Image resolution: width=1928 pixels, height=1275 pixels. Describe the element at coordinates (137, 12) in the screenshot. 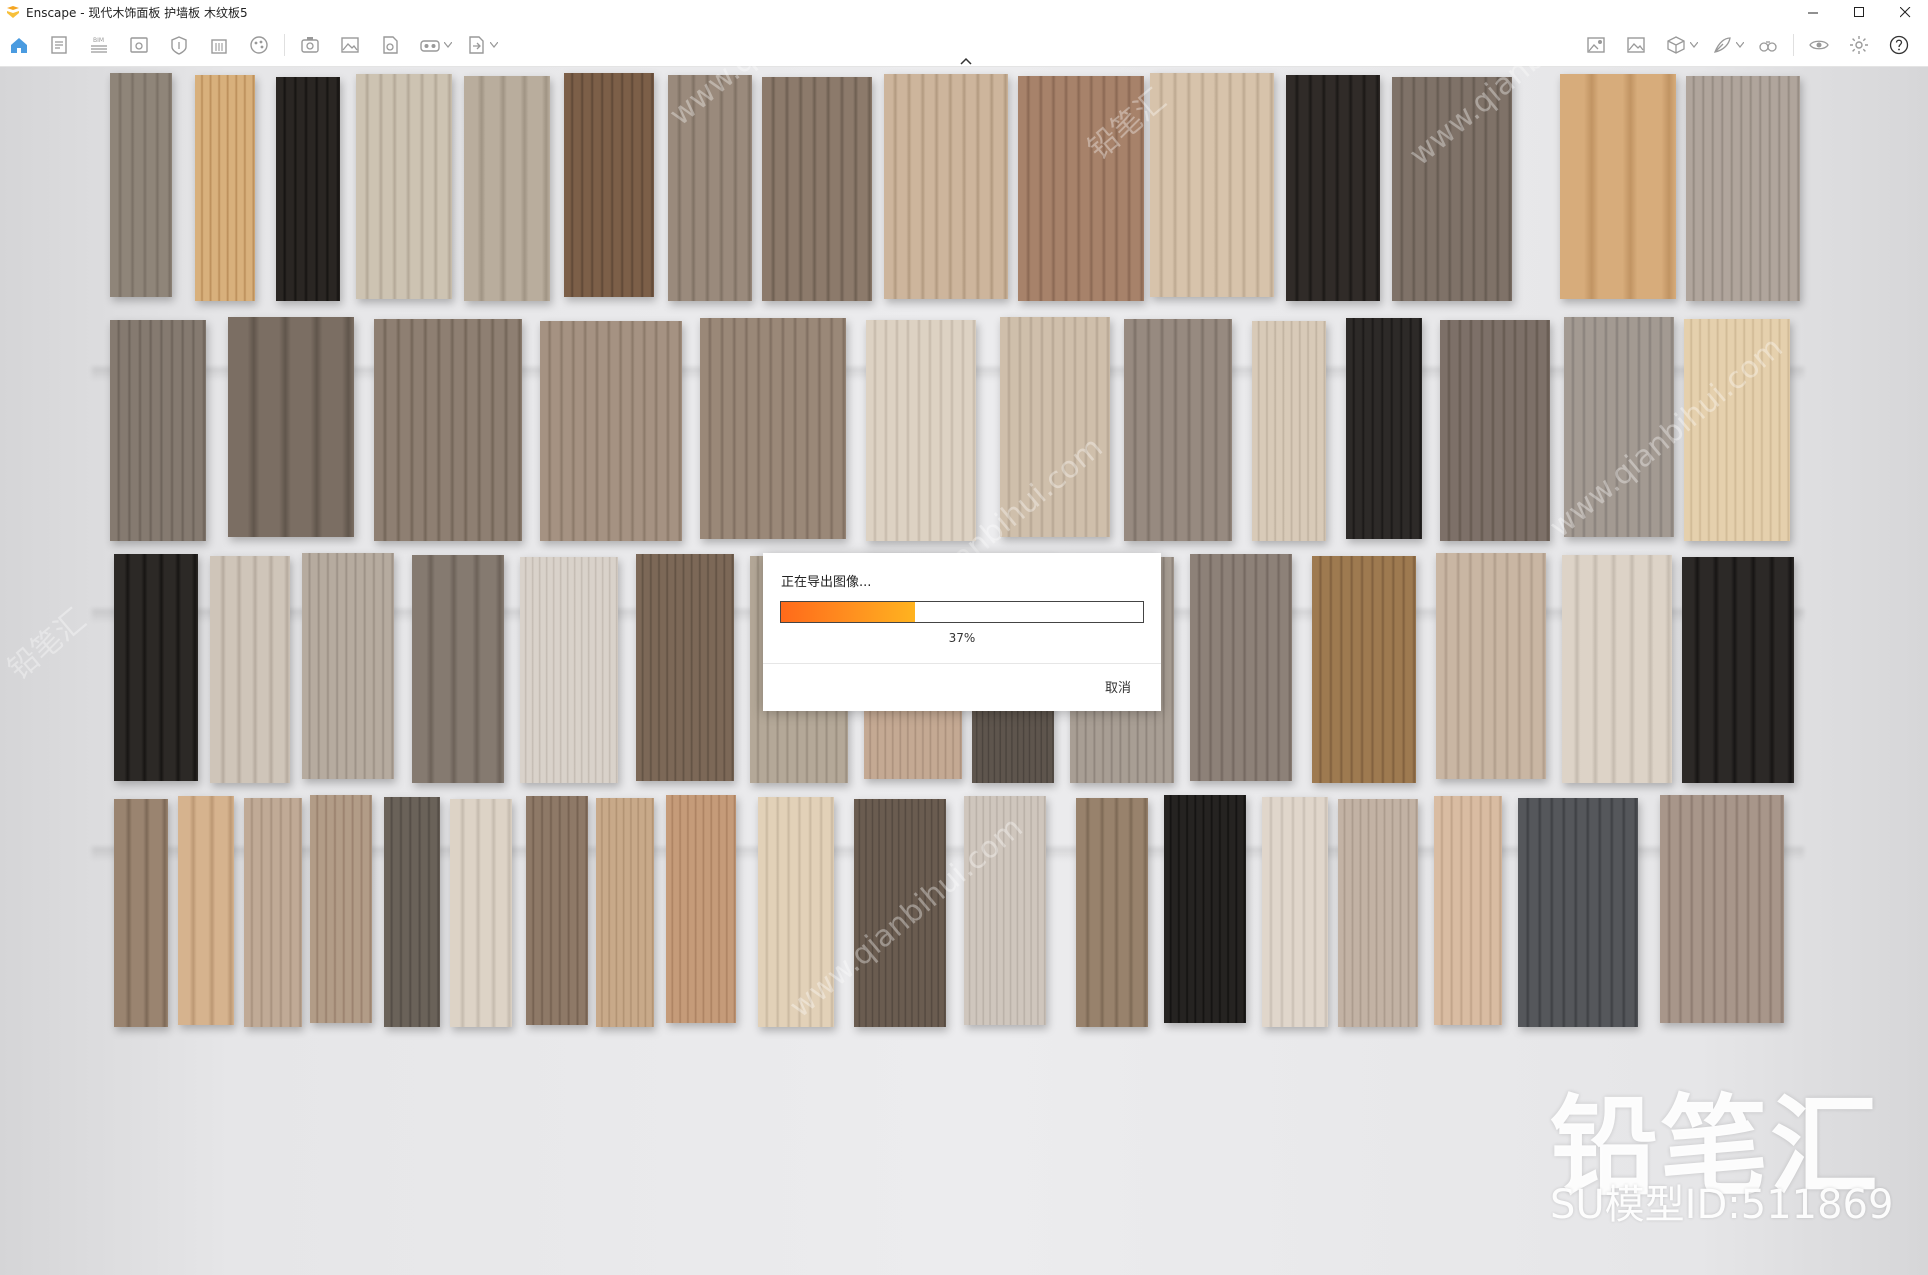

I see `window-title: Enscape - 现代木饰面板 护墙板 木纹板5` at that location.